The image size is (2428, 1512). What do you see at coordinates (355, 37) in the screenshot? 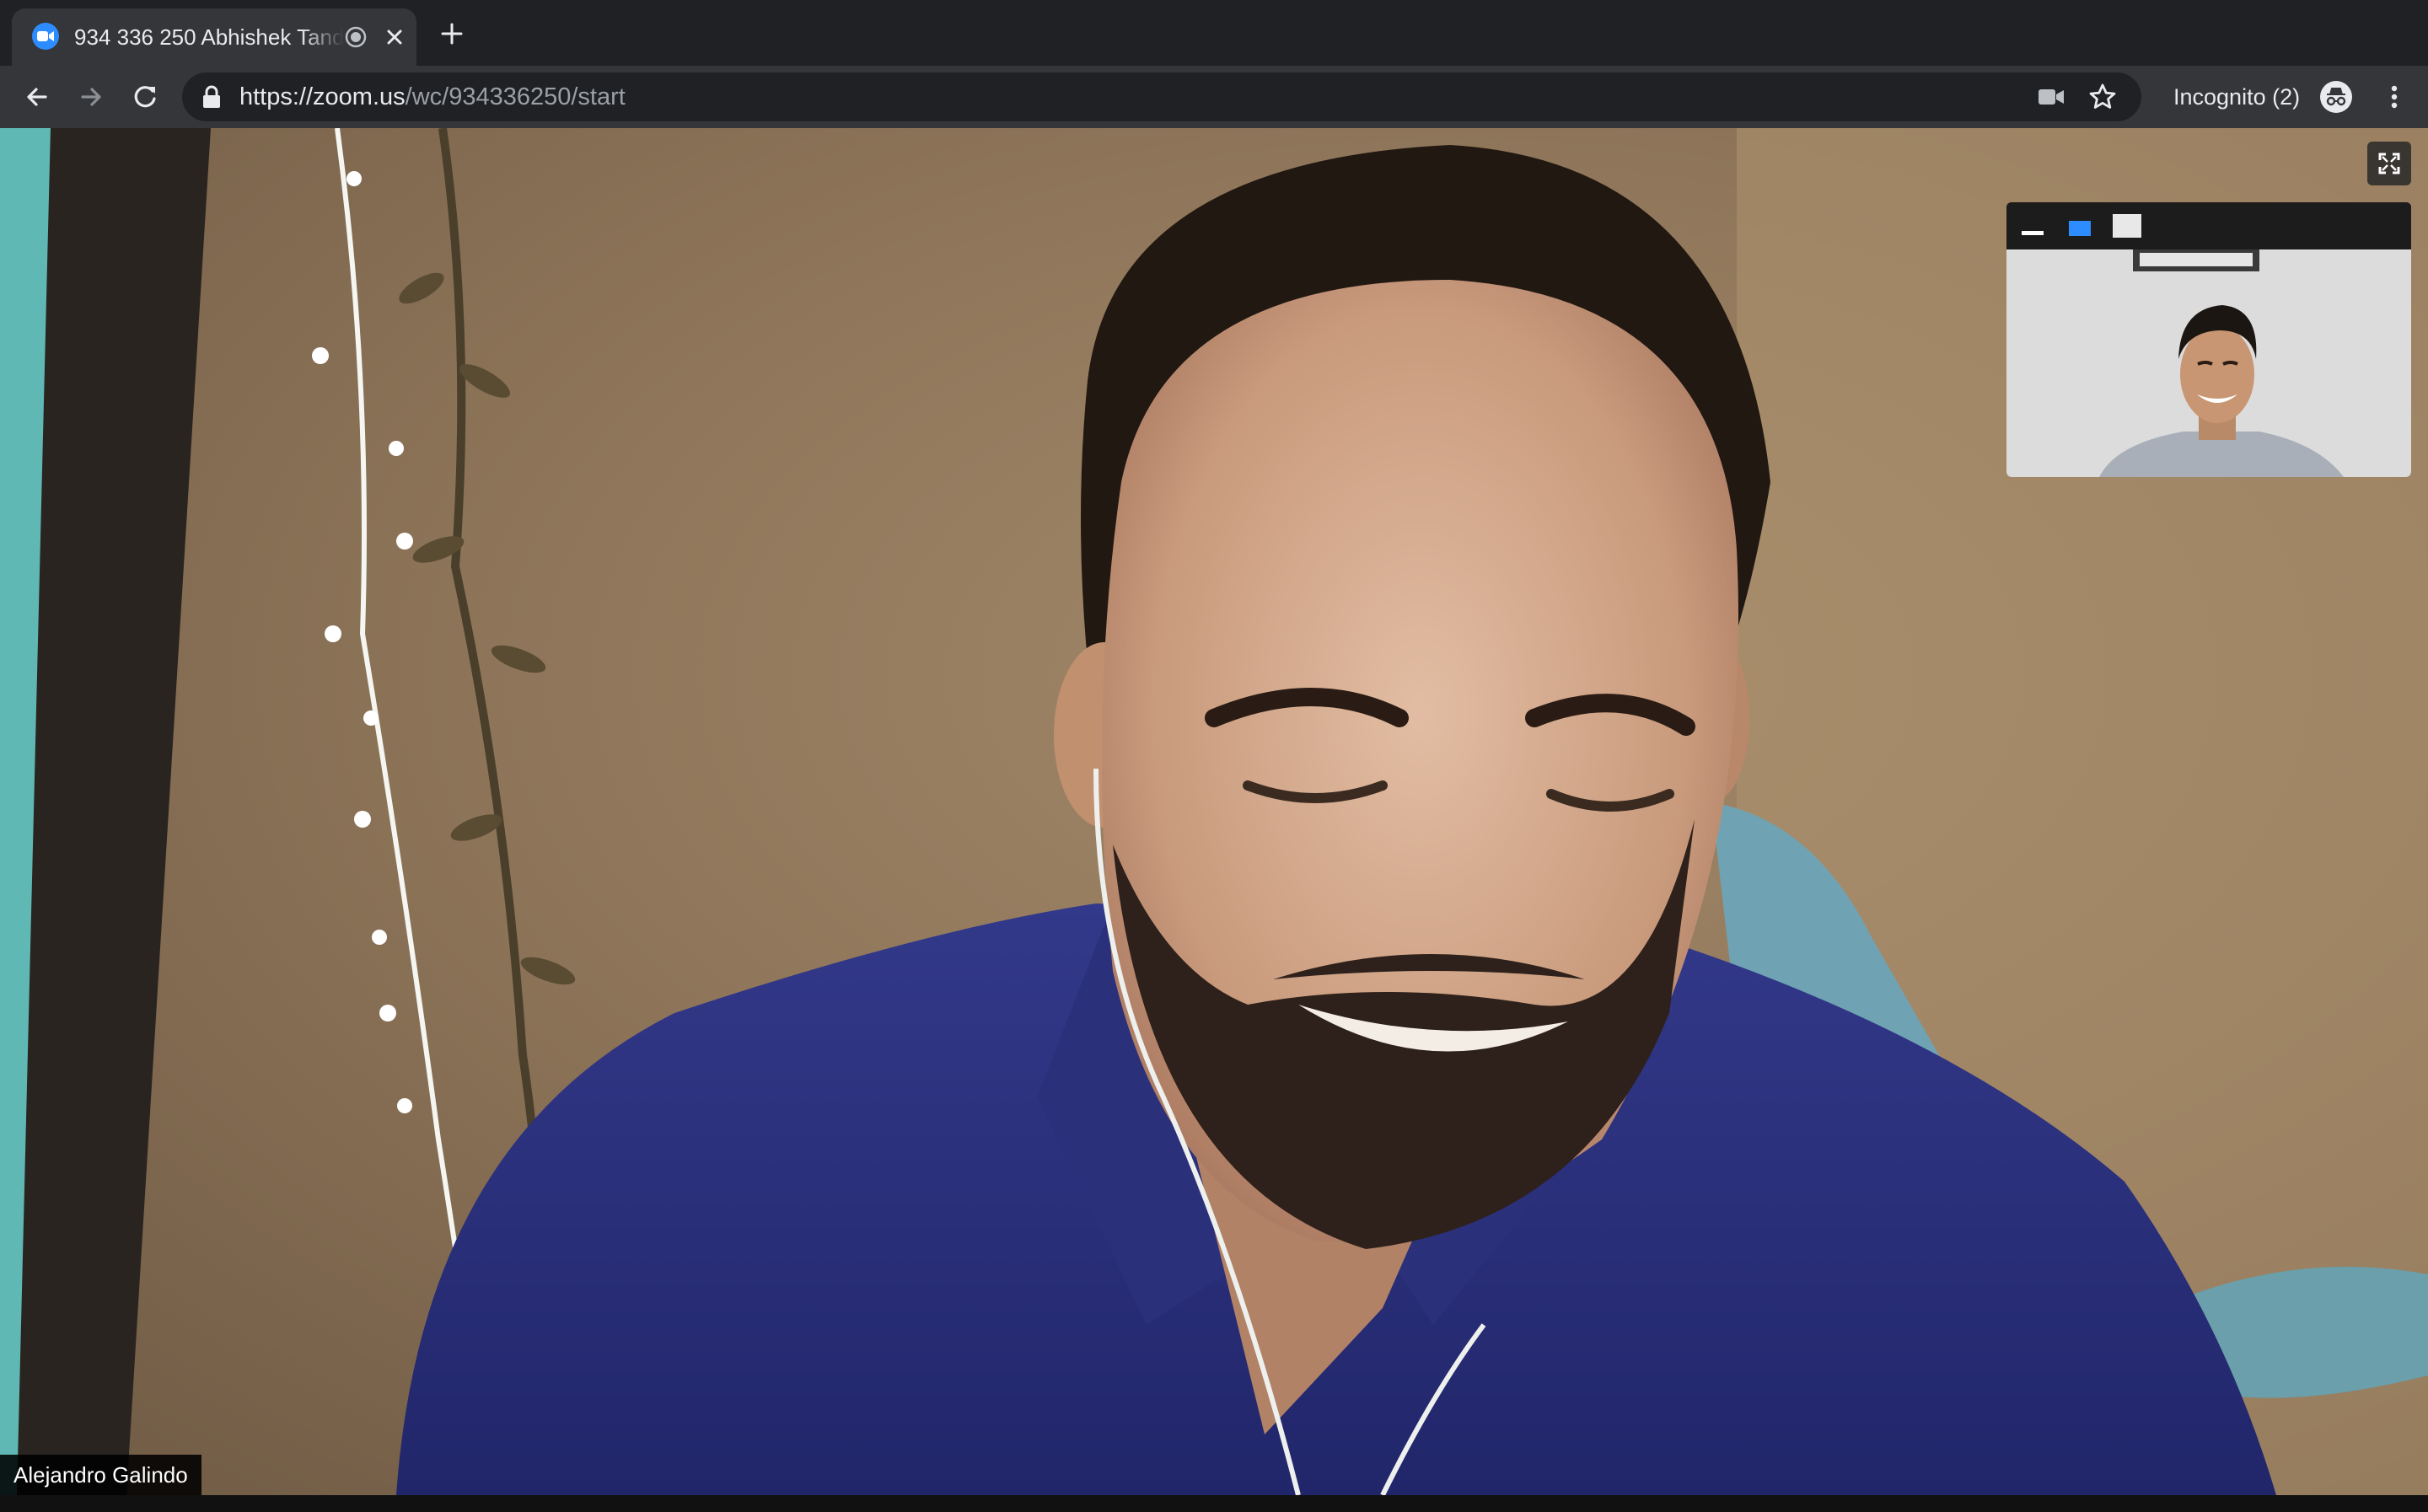
I see `recording-dot-icon` at bounding box center [355, 37].